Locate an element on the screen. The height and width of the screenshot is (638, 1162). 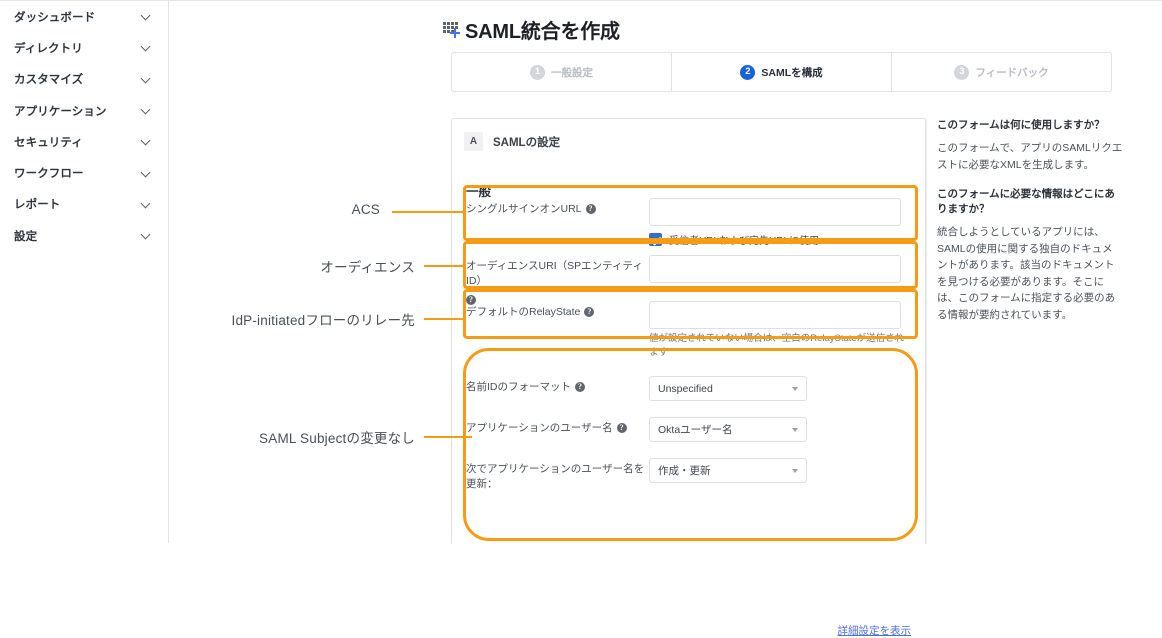
name-id-format-select: Unspecified is located at coordinates (728, 388).